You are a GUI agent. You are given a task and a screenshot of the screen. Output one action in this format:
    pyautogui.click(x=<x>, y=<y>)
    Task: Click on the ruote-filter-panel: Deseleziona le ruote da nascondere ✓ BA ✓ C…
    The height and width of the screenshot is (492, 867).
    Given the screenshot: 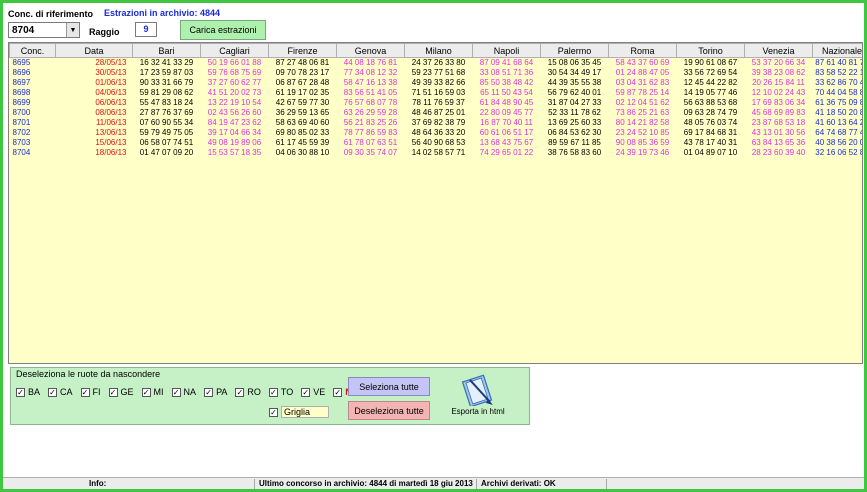 What is the action you would take?
    pyautogui.click(x=270, y=396)
    